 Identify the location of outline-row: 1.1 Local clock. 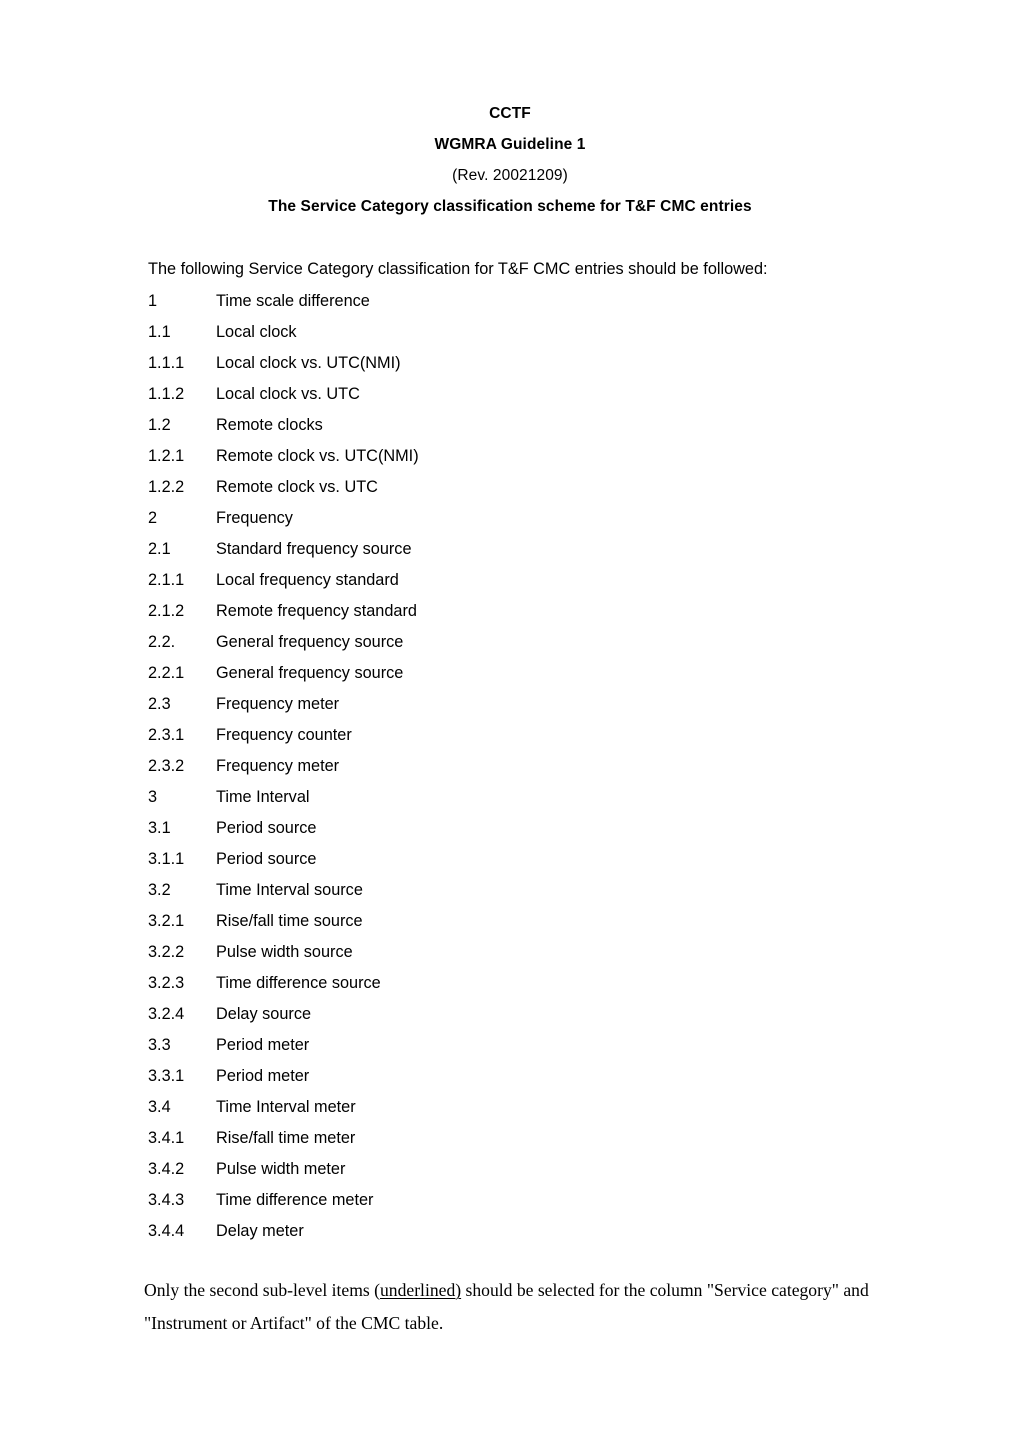
(548, 332).